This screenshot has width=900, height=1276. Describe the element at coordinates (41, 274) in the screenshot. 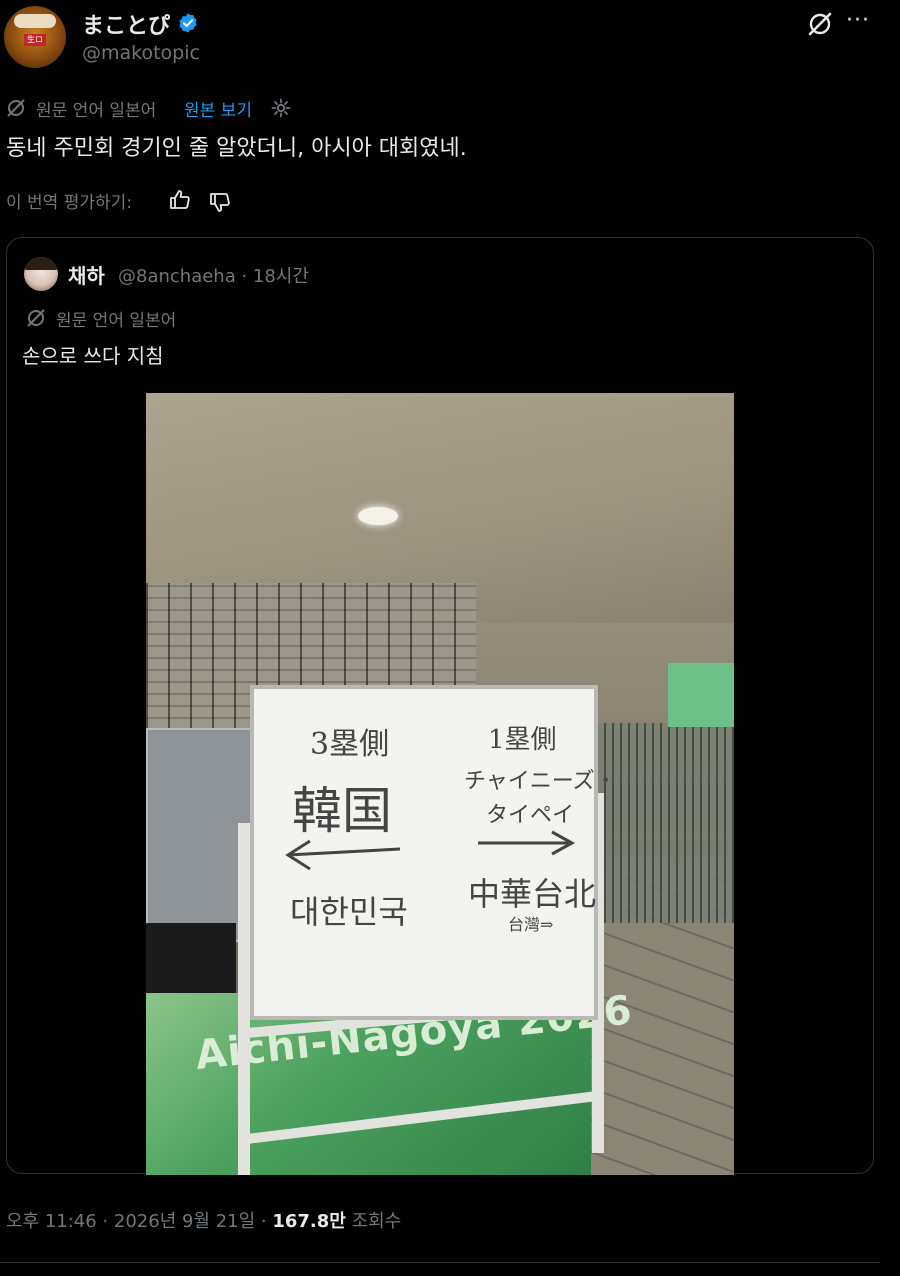

I see `quoted-author-avatar` at that location.